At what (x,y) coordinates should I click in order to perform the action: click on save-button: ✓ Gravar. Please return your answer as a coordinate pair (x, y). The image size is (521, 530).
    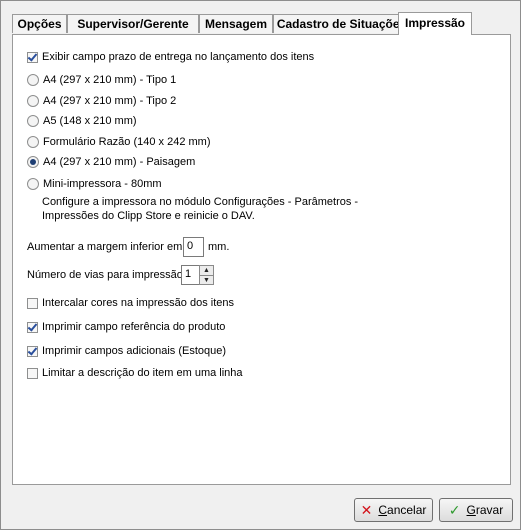
    Looking at the image, I should click on (476, 510).